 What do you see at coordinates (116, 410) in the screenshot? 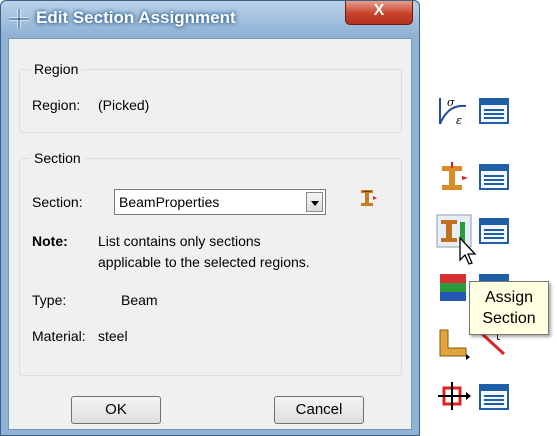
I see `ok-button: OK` at bounding box center [116, 410].